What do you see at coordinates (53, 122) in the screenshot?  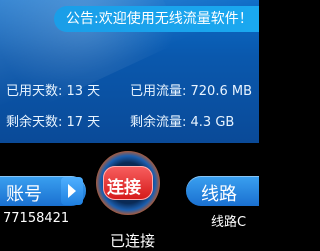 I see `remaining-days-text: 剩余天数: 17 天` at bounding box center [53, 122].